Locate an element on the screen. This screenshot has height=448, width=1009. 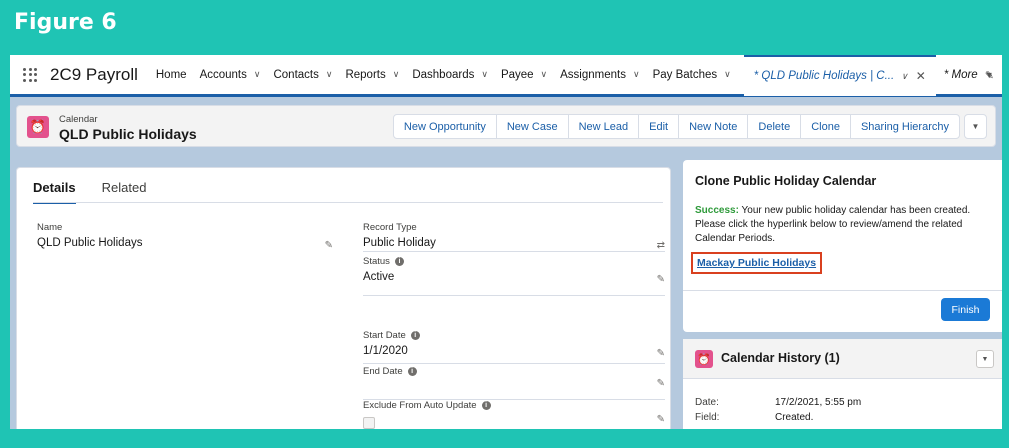
nav-item-contacts: Contacts ∨ is located at coordinates (302, 75).